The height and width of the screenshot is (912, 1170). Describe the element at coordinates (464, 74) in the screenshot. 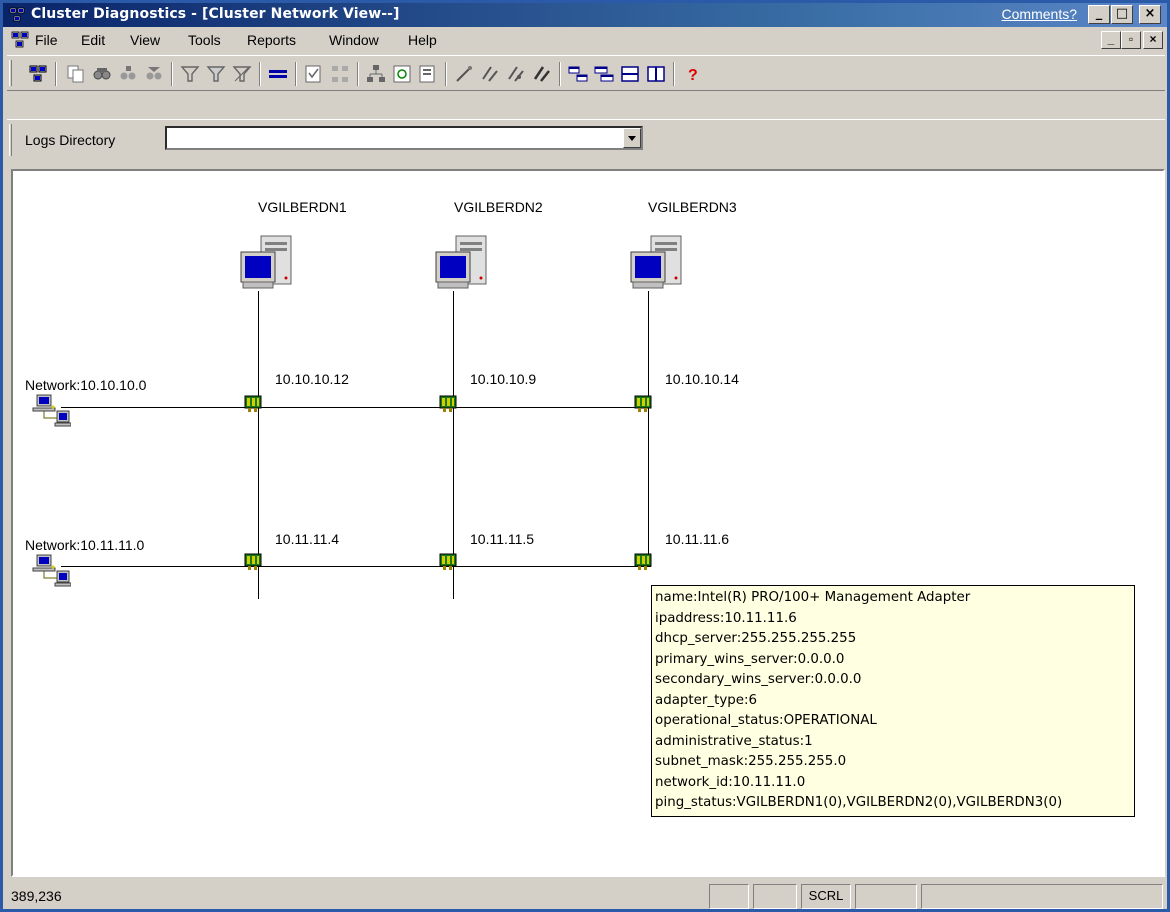

I see `wand-icon` at that location.